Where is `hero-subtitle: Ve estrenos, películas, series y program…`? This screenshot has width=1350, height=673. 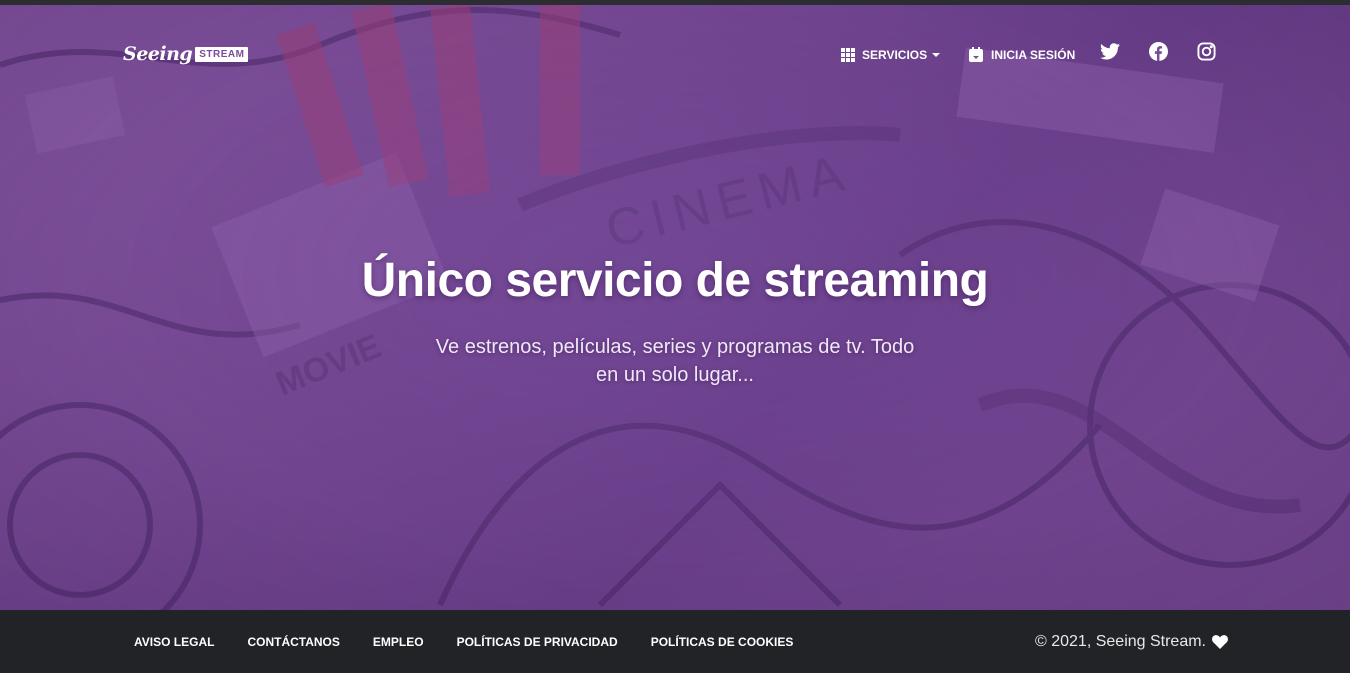
hero-subtitle: Ve estrenos, películas, series y program… is located at coordinates (675, 361).